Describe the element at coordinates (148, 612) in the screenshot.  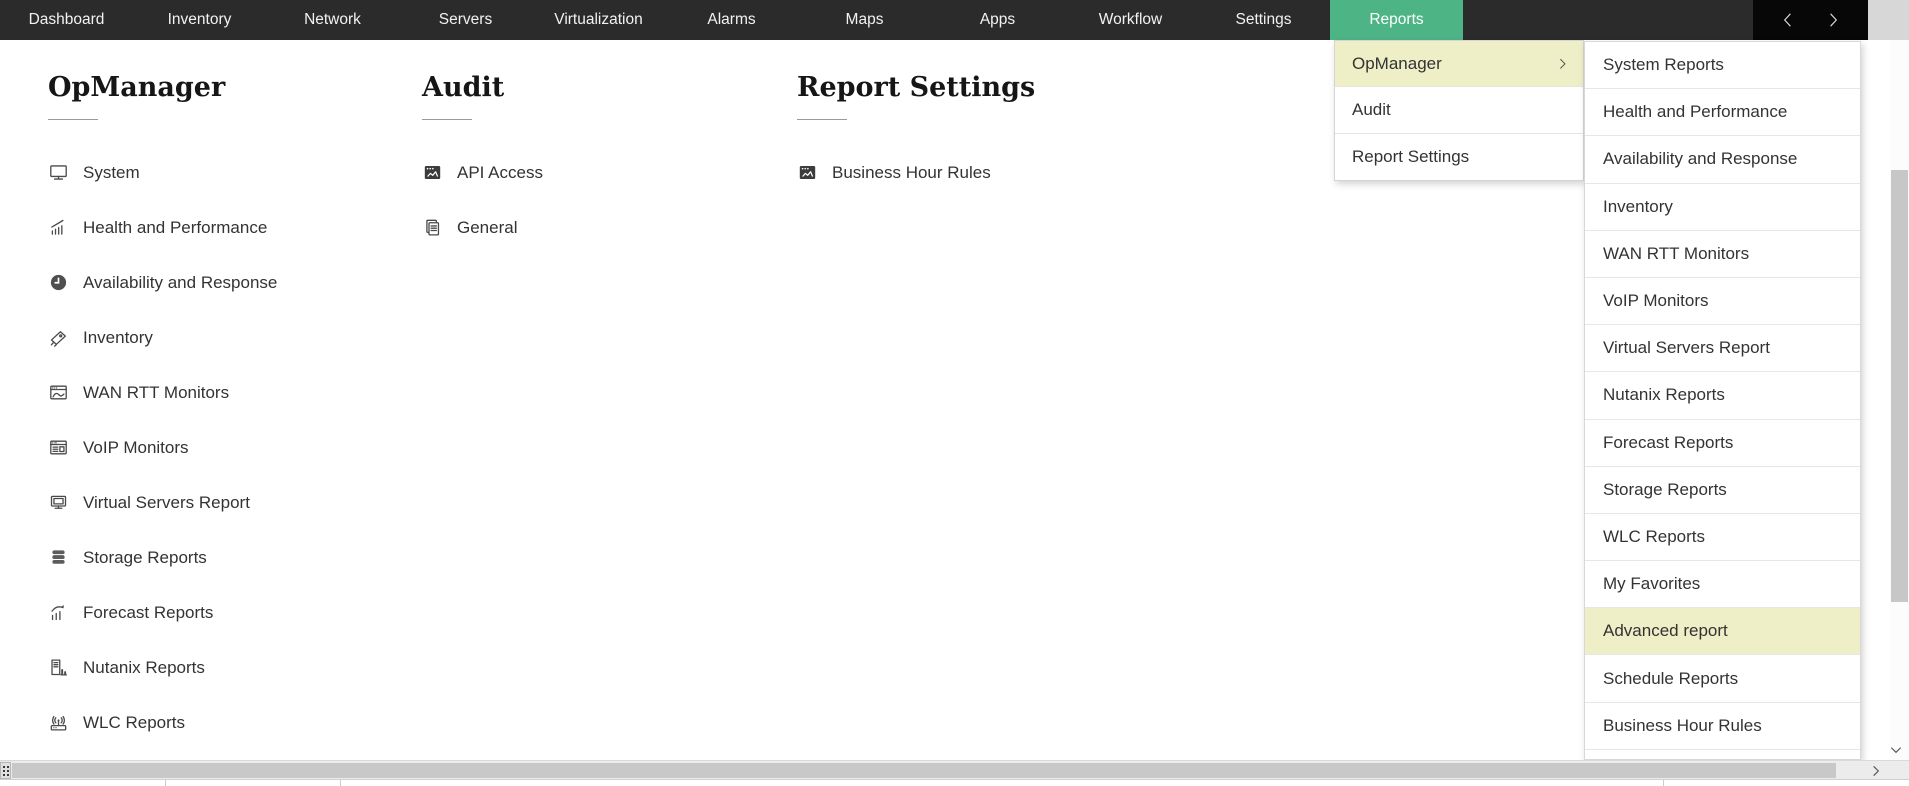
I see `menu-item-label: Forecast Reports` at that location.